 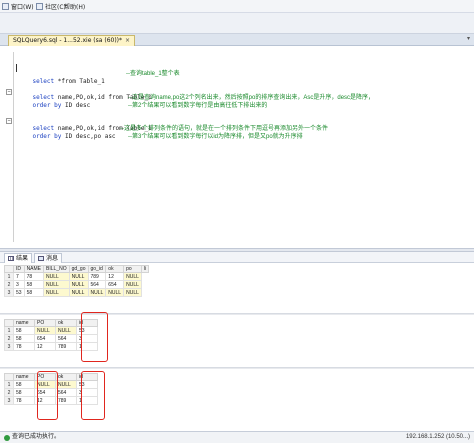 I want to click on query-document-tab: SQLQuery6.sql - 1...52.xie (sa (60))* ×, so click(x=72, y=40).